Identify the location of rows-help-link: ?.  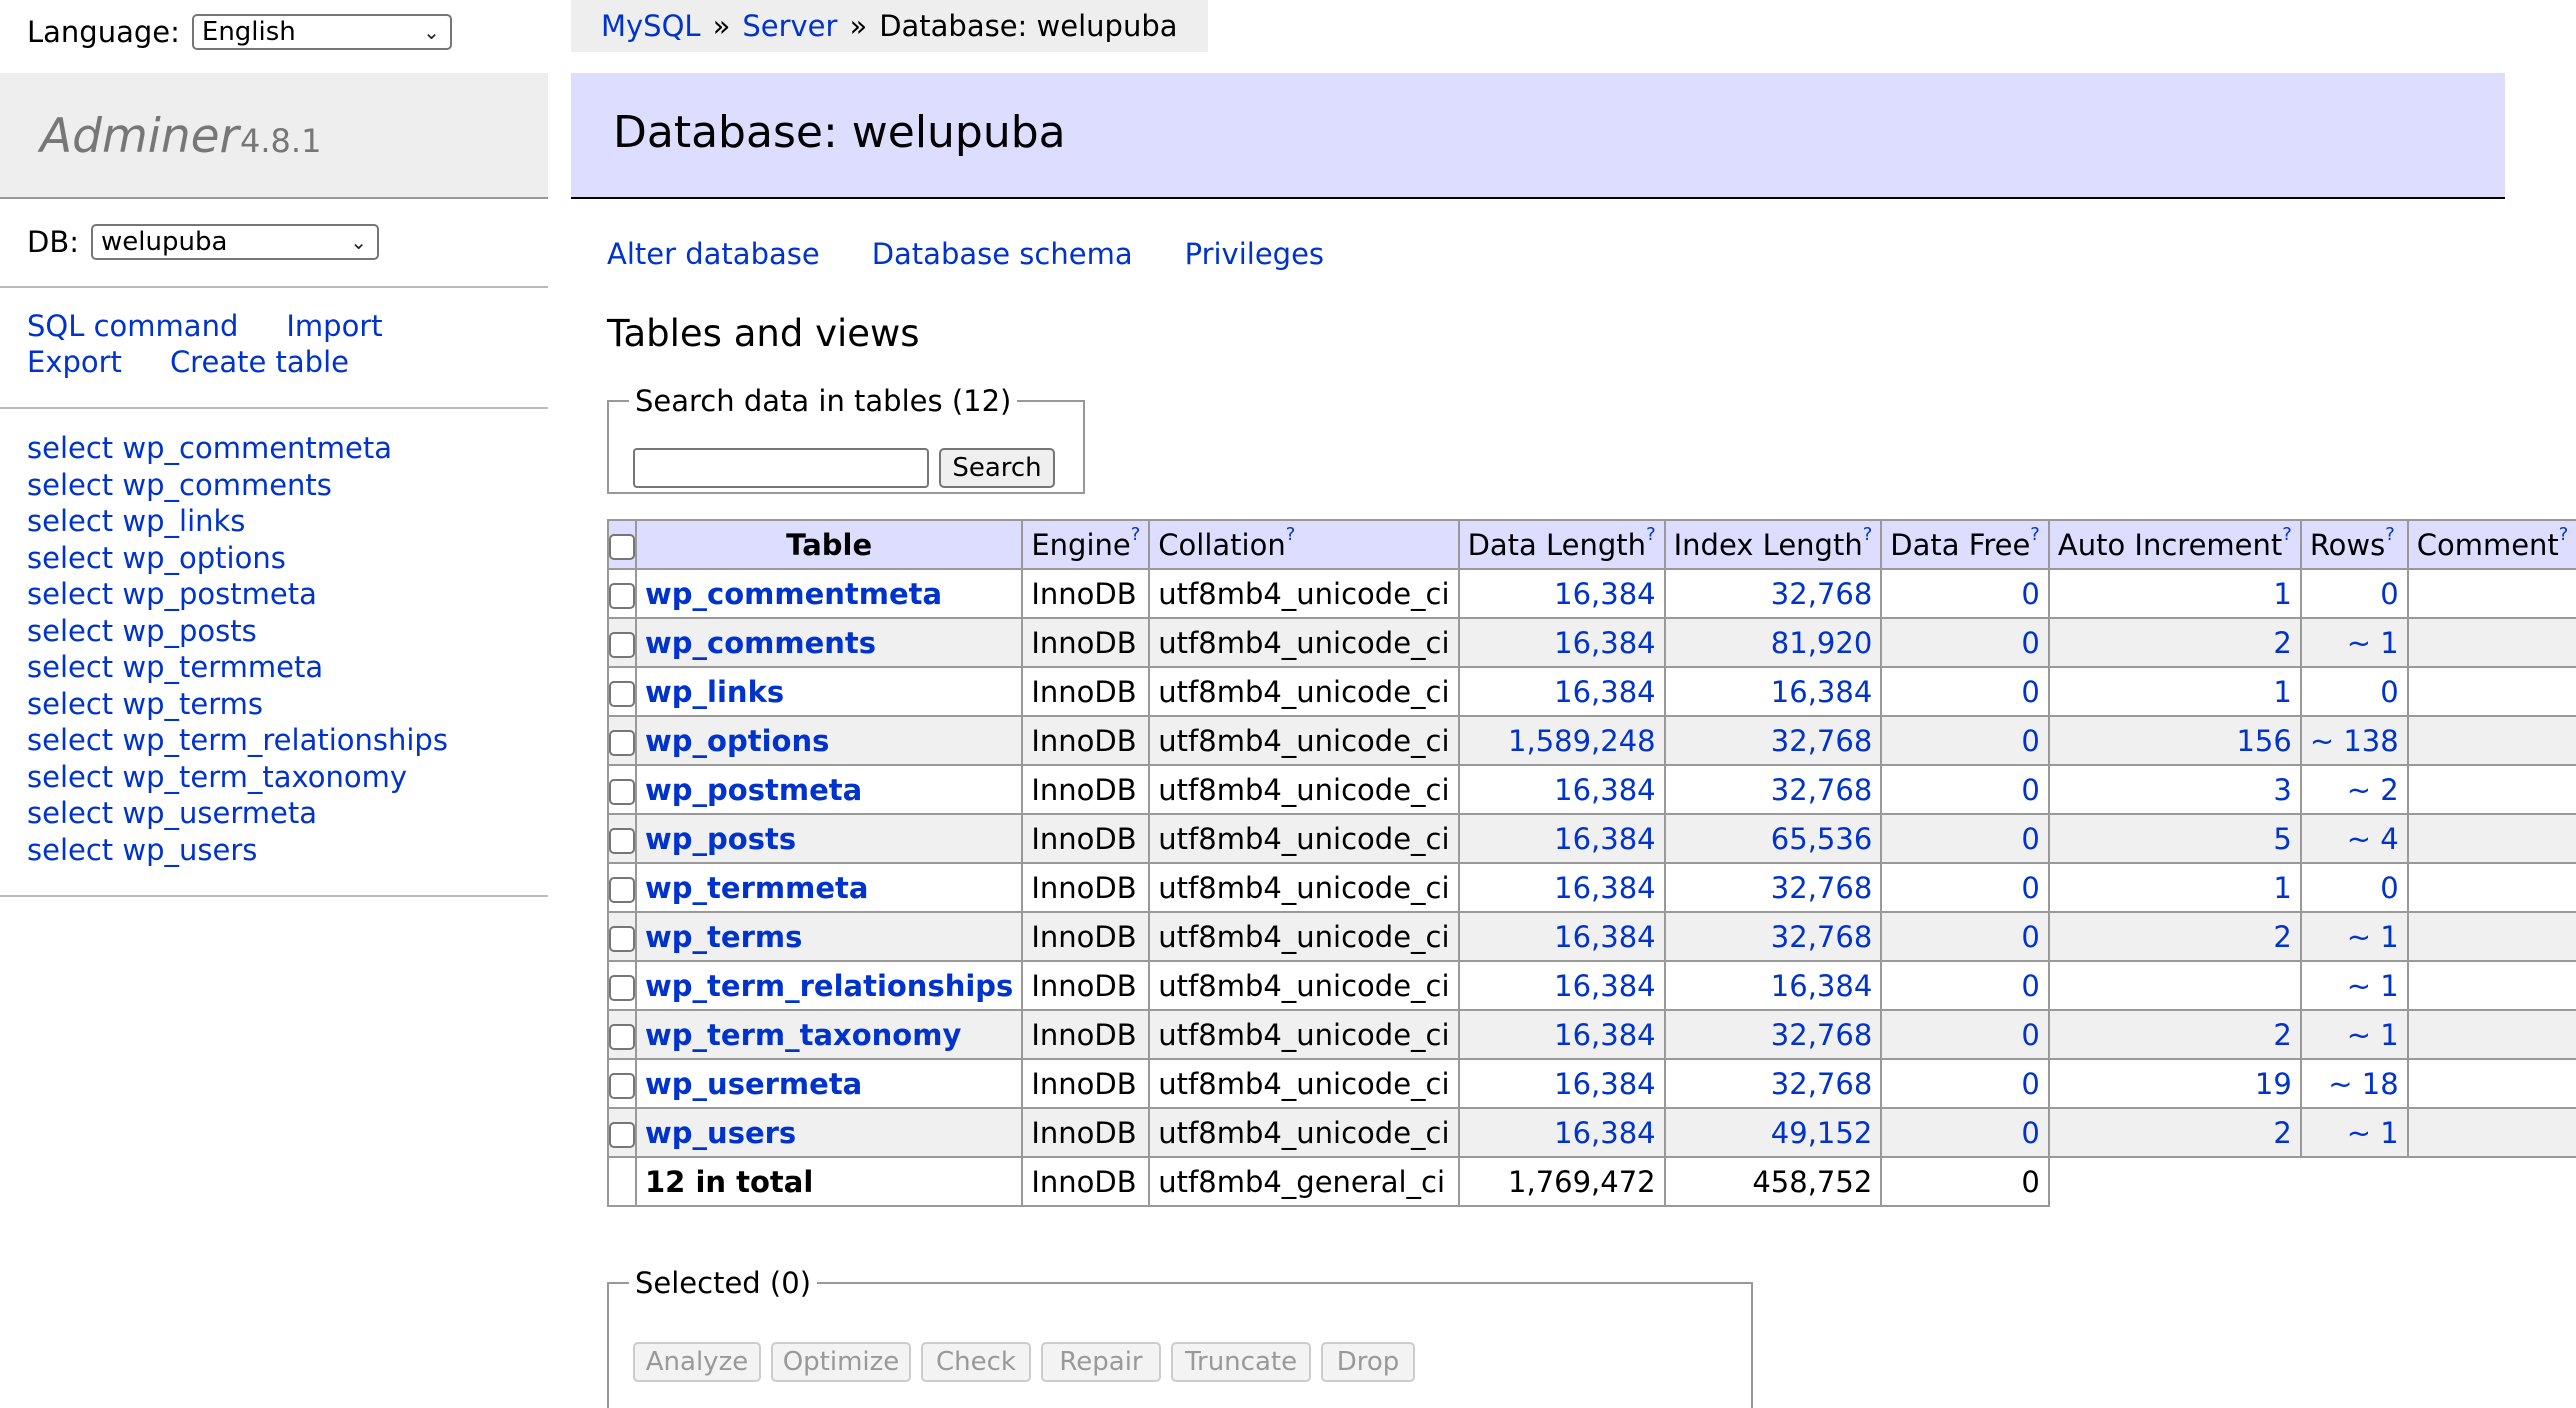
(2390, 534).